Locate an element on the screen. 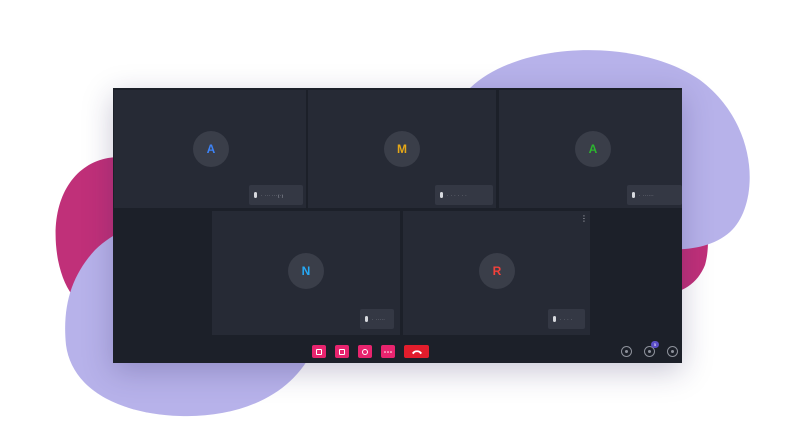 The height and width of the screenshot is (431, 800). participant-tile: A · ······ is located at coordinates (590, 149).